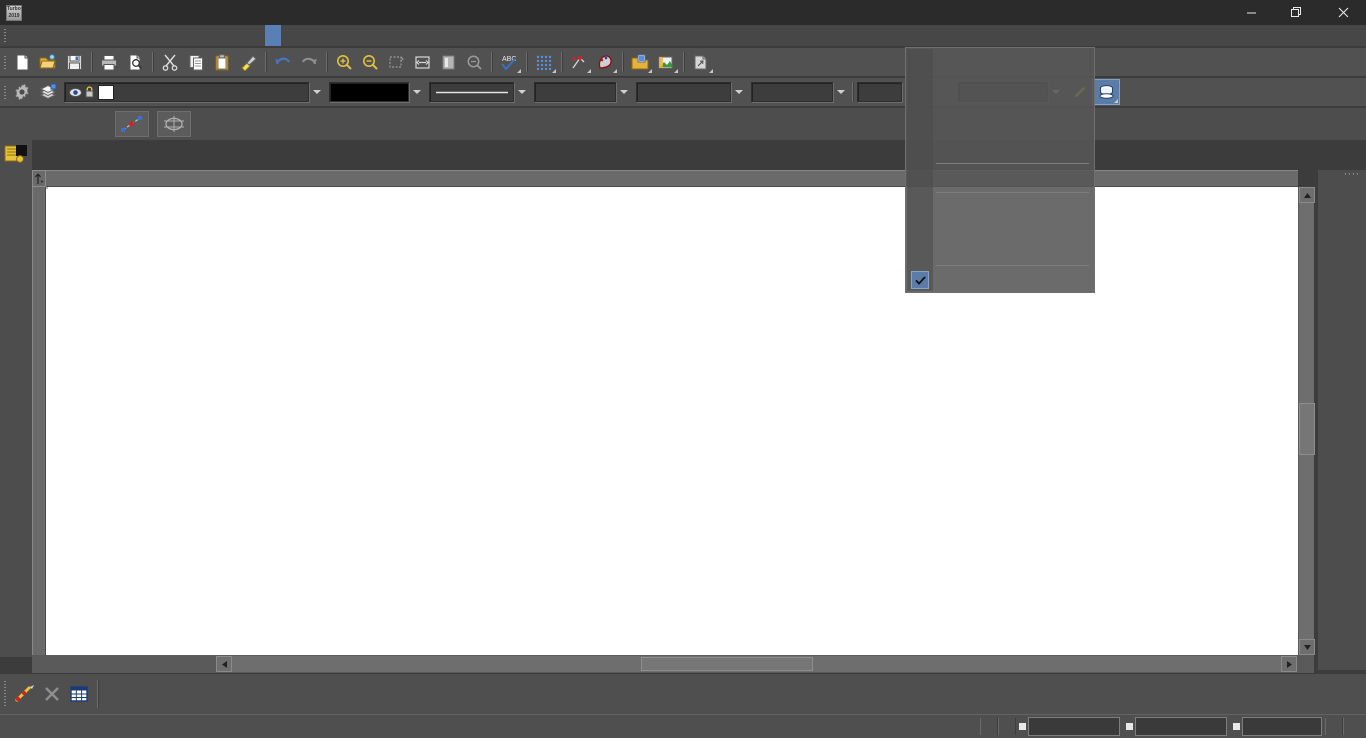 Image resolution: width=1366 pixels, height=738 pixels. I want to click on print-icon, so click(109, 62).